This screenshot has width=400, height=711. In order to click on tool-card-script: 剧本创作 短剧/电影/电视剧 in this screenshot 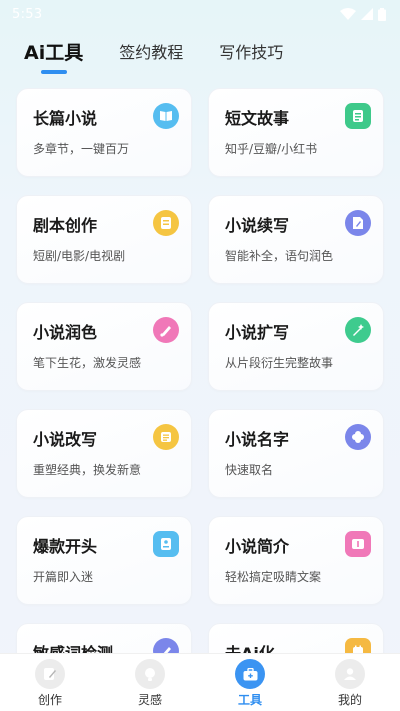, I will do `click(104, 239)`.